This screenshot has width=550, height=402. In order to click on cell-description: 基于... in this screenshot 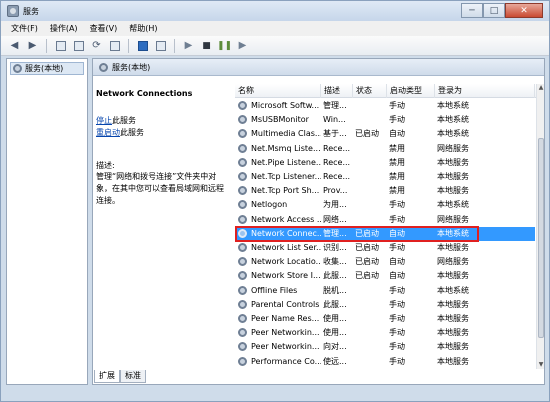, I will do `click(335, 134)`.